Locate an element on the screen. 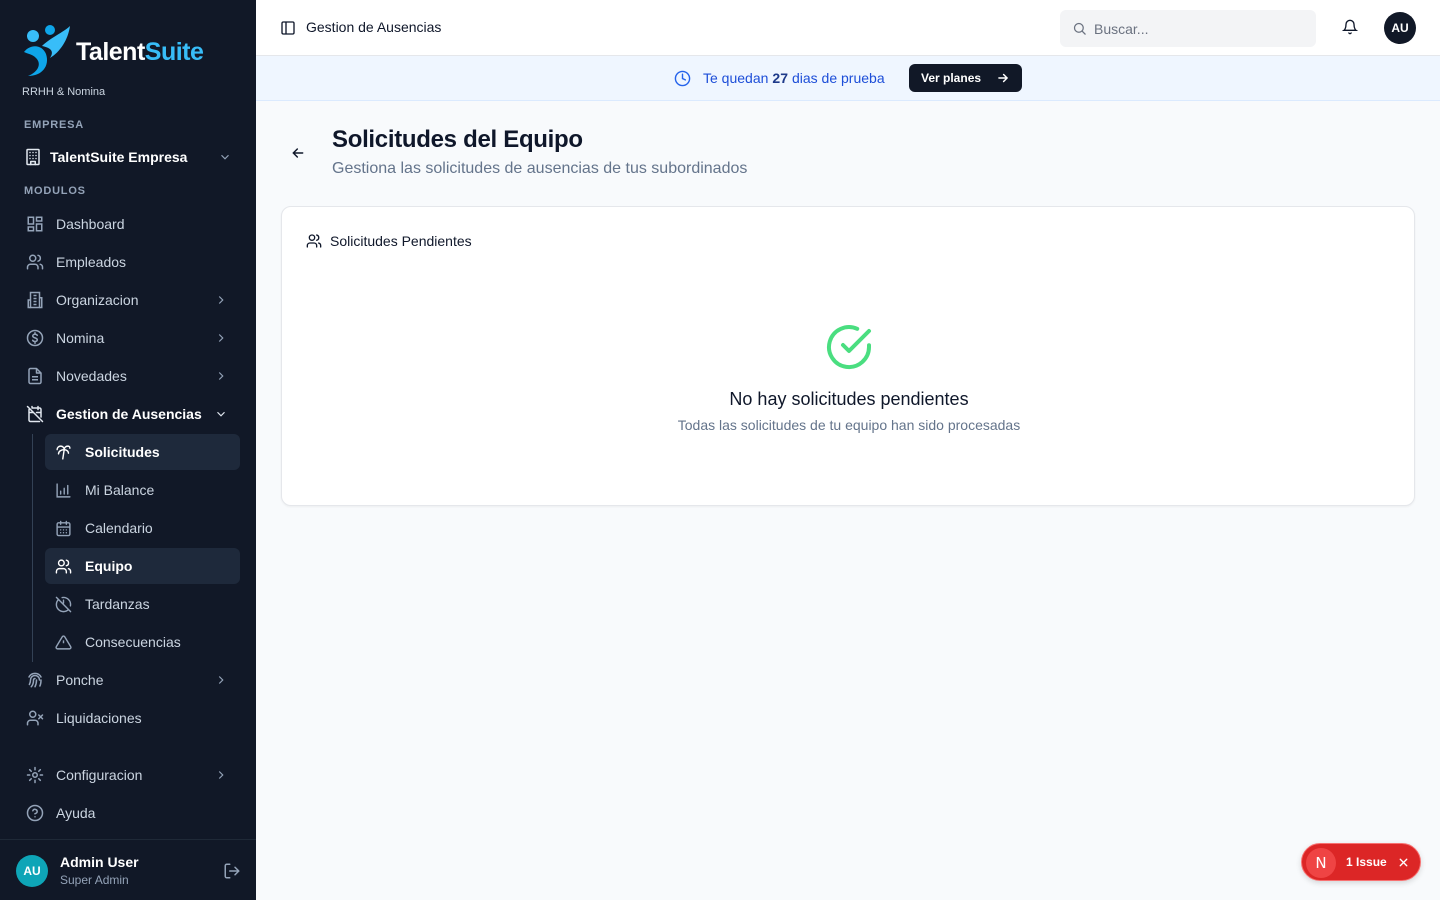 The image size is (1440, 900). sidebar-item-liquidaciones: Liquidaciones is located at coordinates (128, 718).